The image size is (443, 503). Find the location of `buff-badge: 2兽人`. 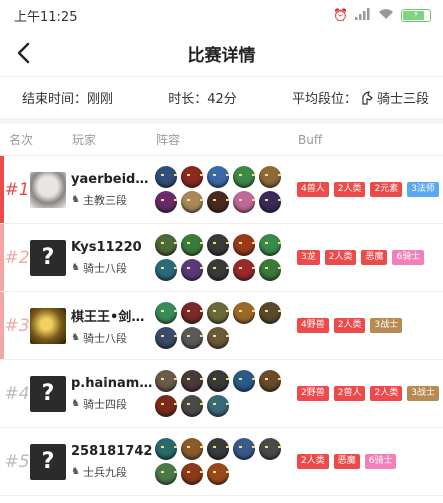

buff-badge: 2兽人 is located at coordinates (349, 393).